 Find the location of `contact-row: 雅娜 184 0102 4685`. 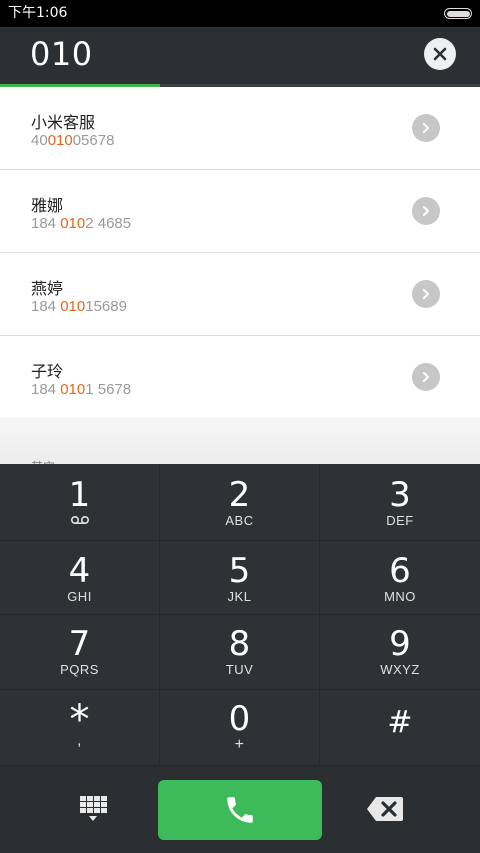

contact-row: 雅娜 184 0102 4685 is located at coordinates (240, 211).